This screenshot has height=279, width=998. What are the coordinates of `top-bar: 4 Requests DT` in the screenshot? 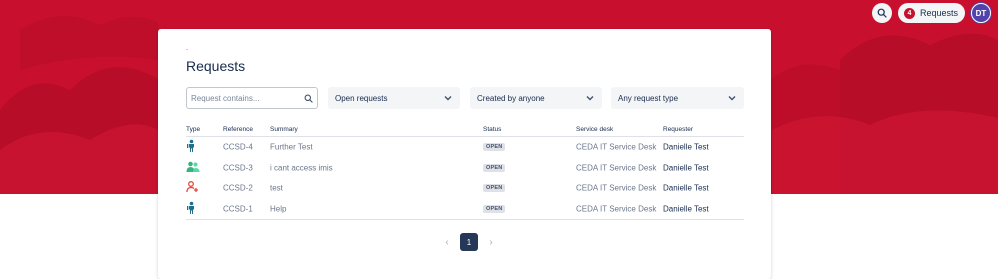 It's located at (931, 13).